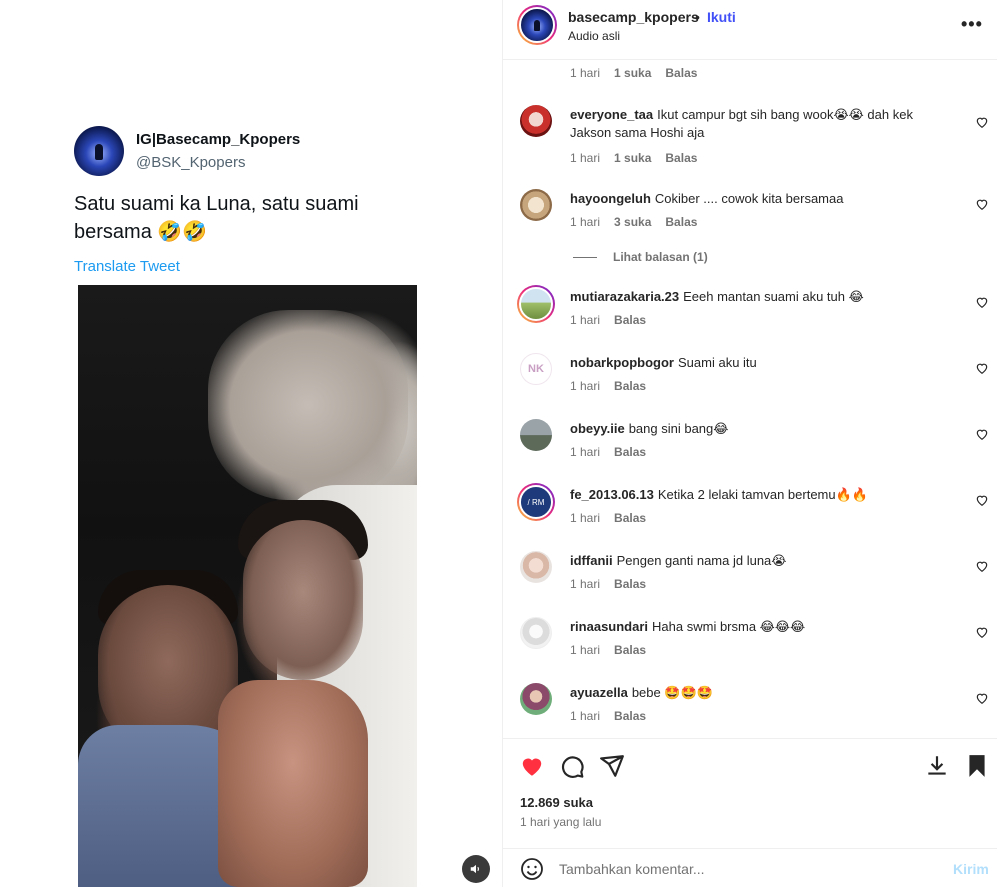 The width and height of the screenshot is (997, 887). I want to click on bookmark-icon, so click(977, 766).